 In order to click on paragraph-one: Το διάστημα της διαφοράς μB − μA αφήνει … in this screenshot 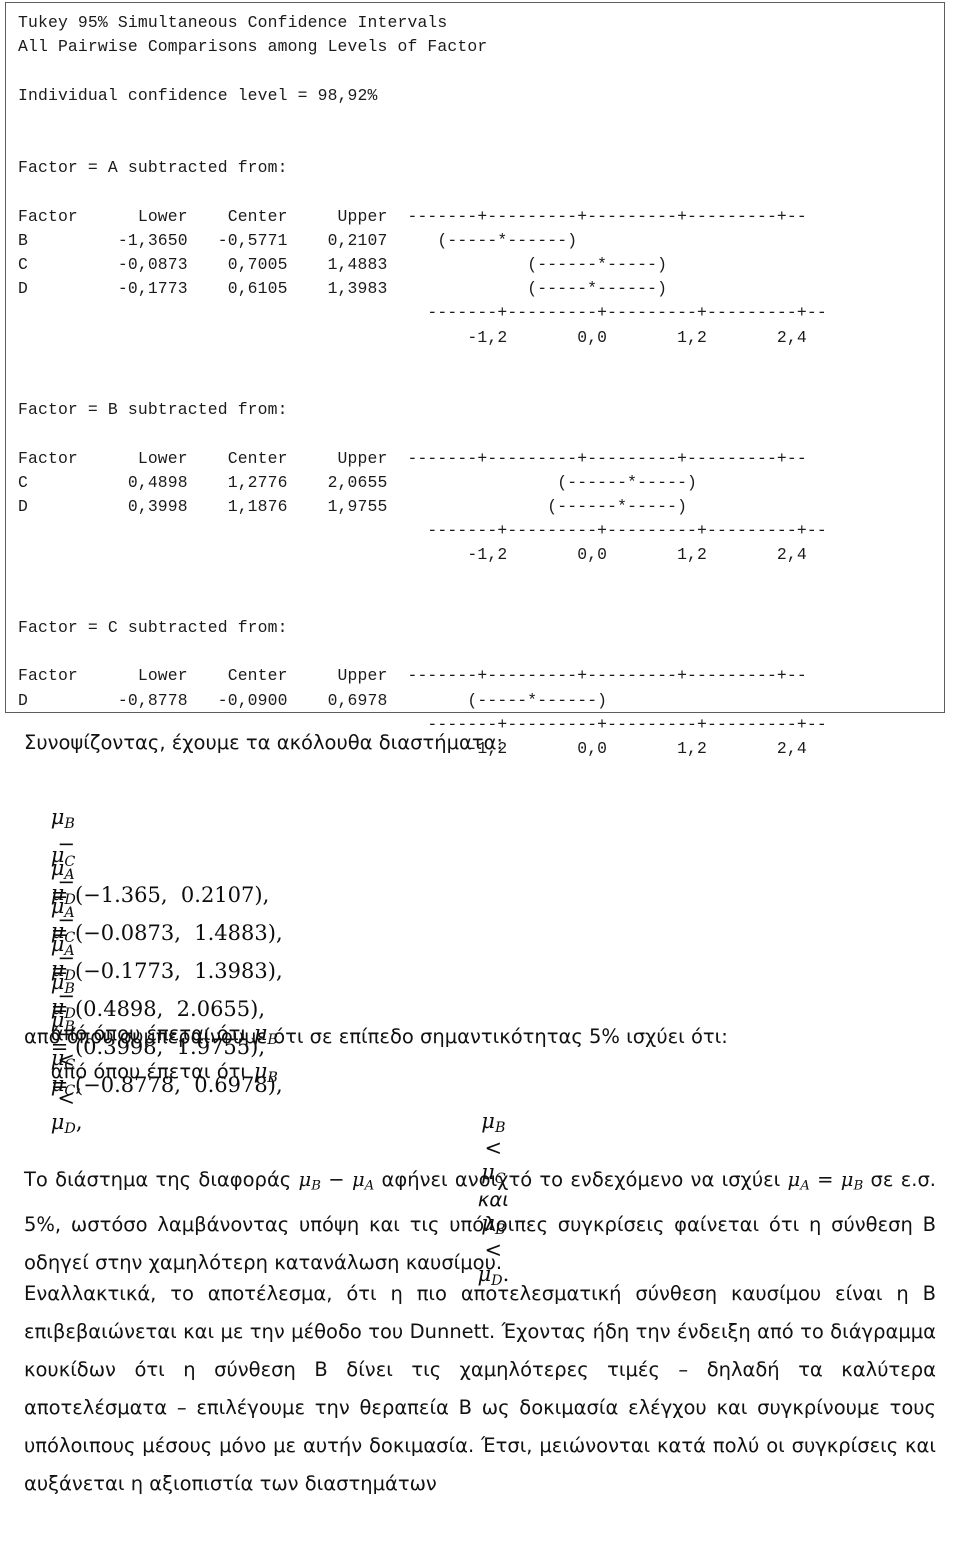, I will do `click(480, 1221)`.